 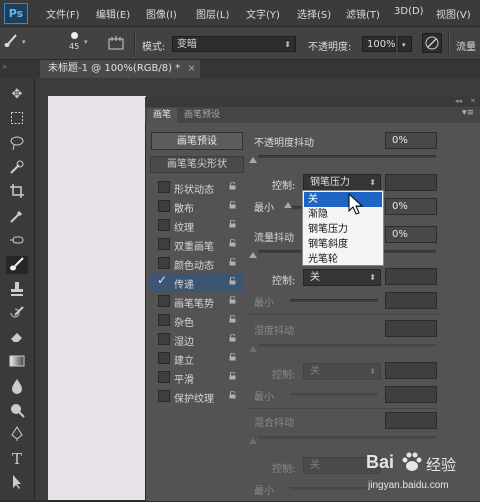 I want to click on brush-panel-toggle-icon, so click(x=116, y=43).